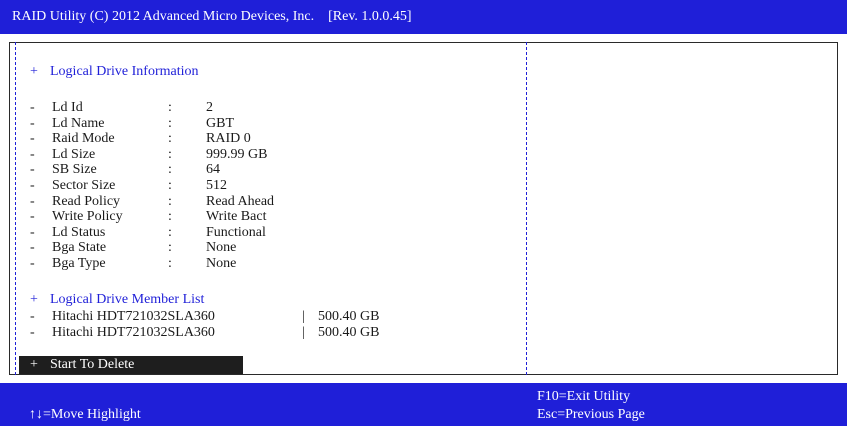 The image size is (847, 426). I want to click on previous-page-hint: Esc=Previous Page, so click(591, 414).